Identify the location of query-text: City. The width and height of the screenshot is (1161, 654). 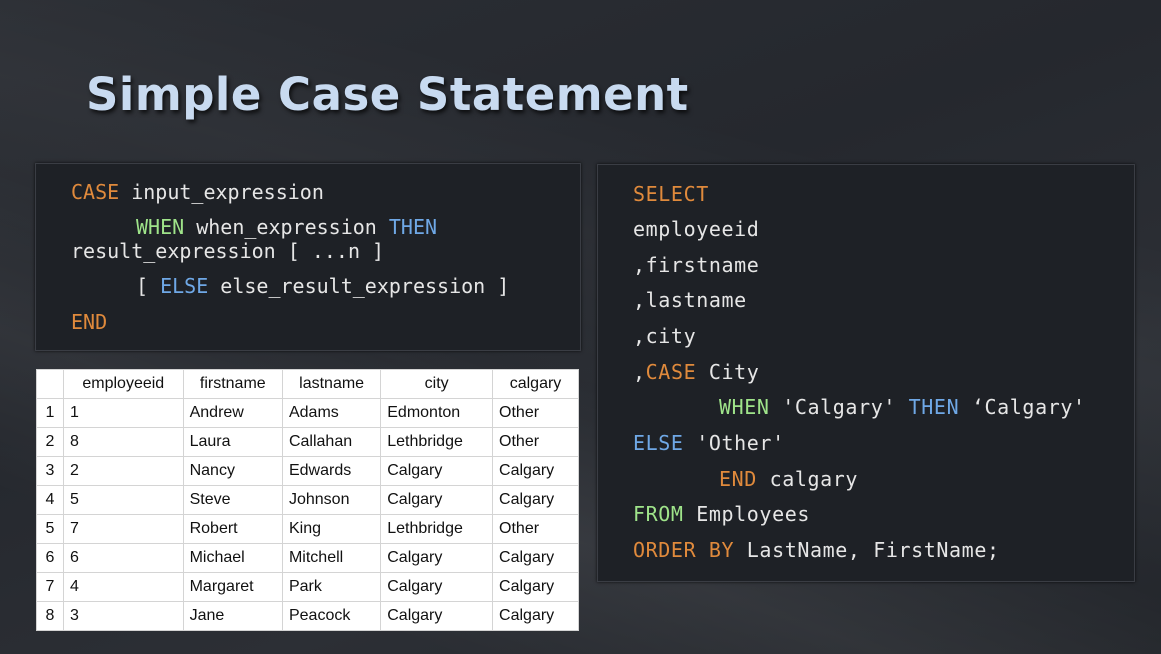
(728, 372).